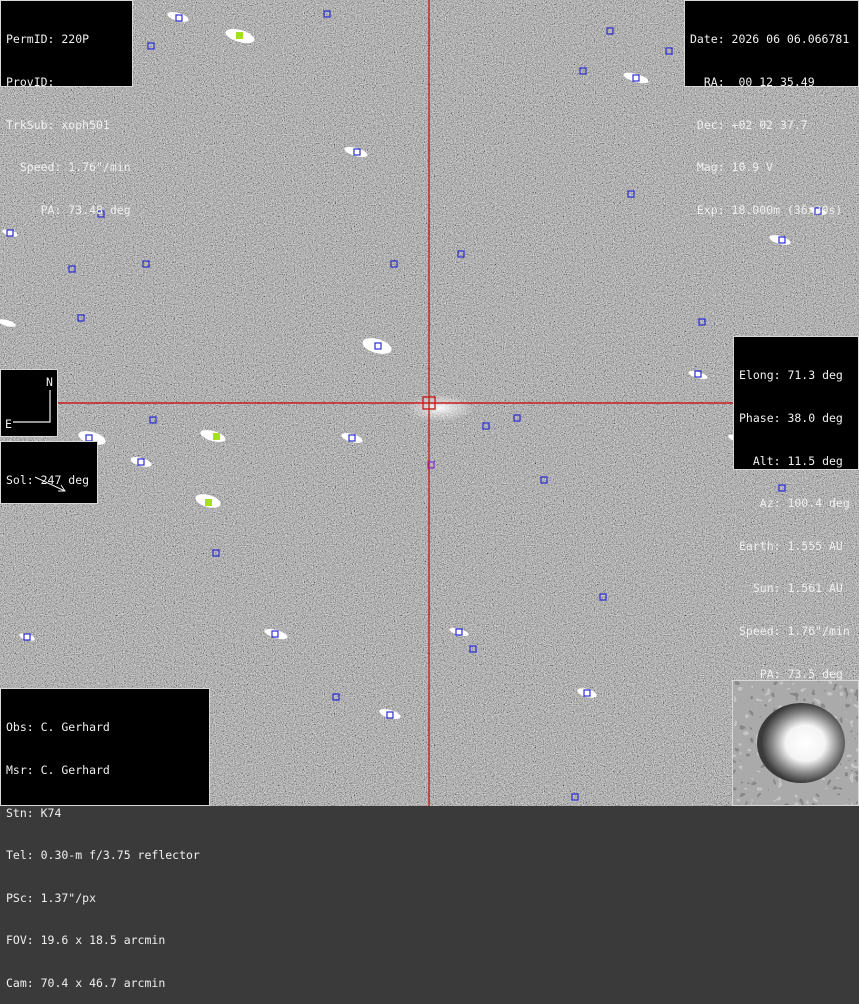 The image size is (859, 1004). Describe the element at coordinates (50, 484) in the screenshot. I see `sun-direction-arrow-icon` at that location.